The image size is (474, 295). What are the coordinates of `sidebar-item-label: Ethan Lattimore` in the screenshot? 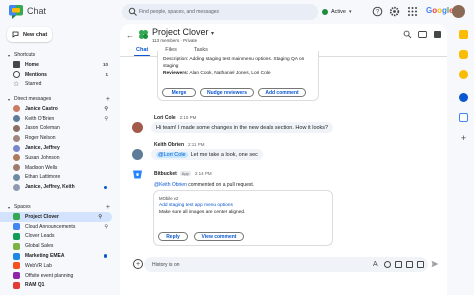 It's located at (43, 177).